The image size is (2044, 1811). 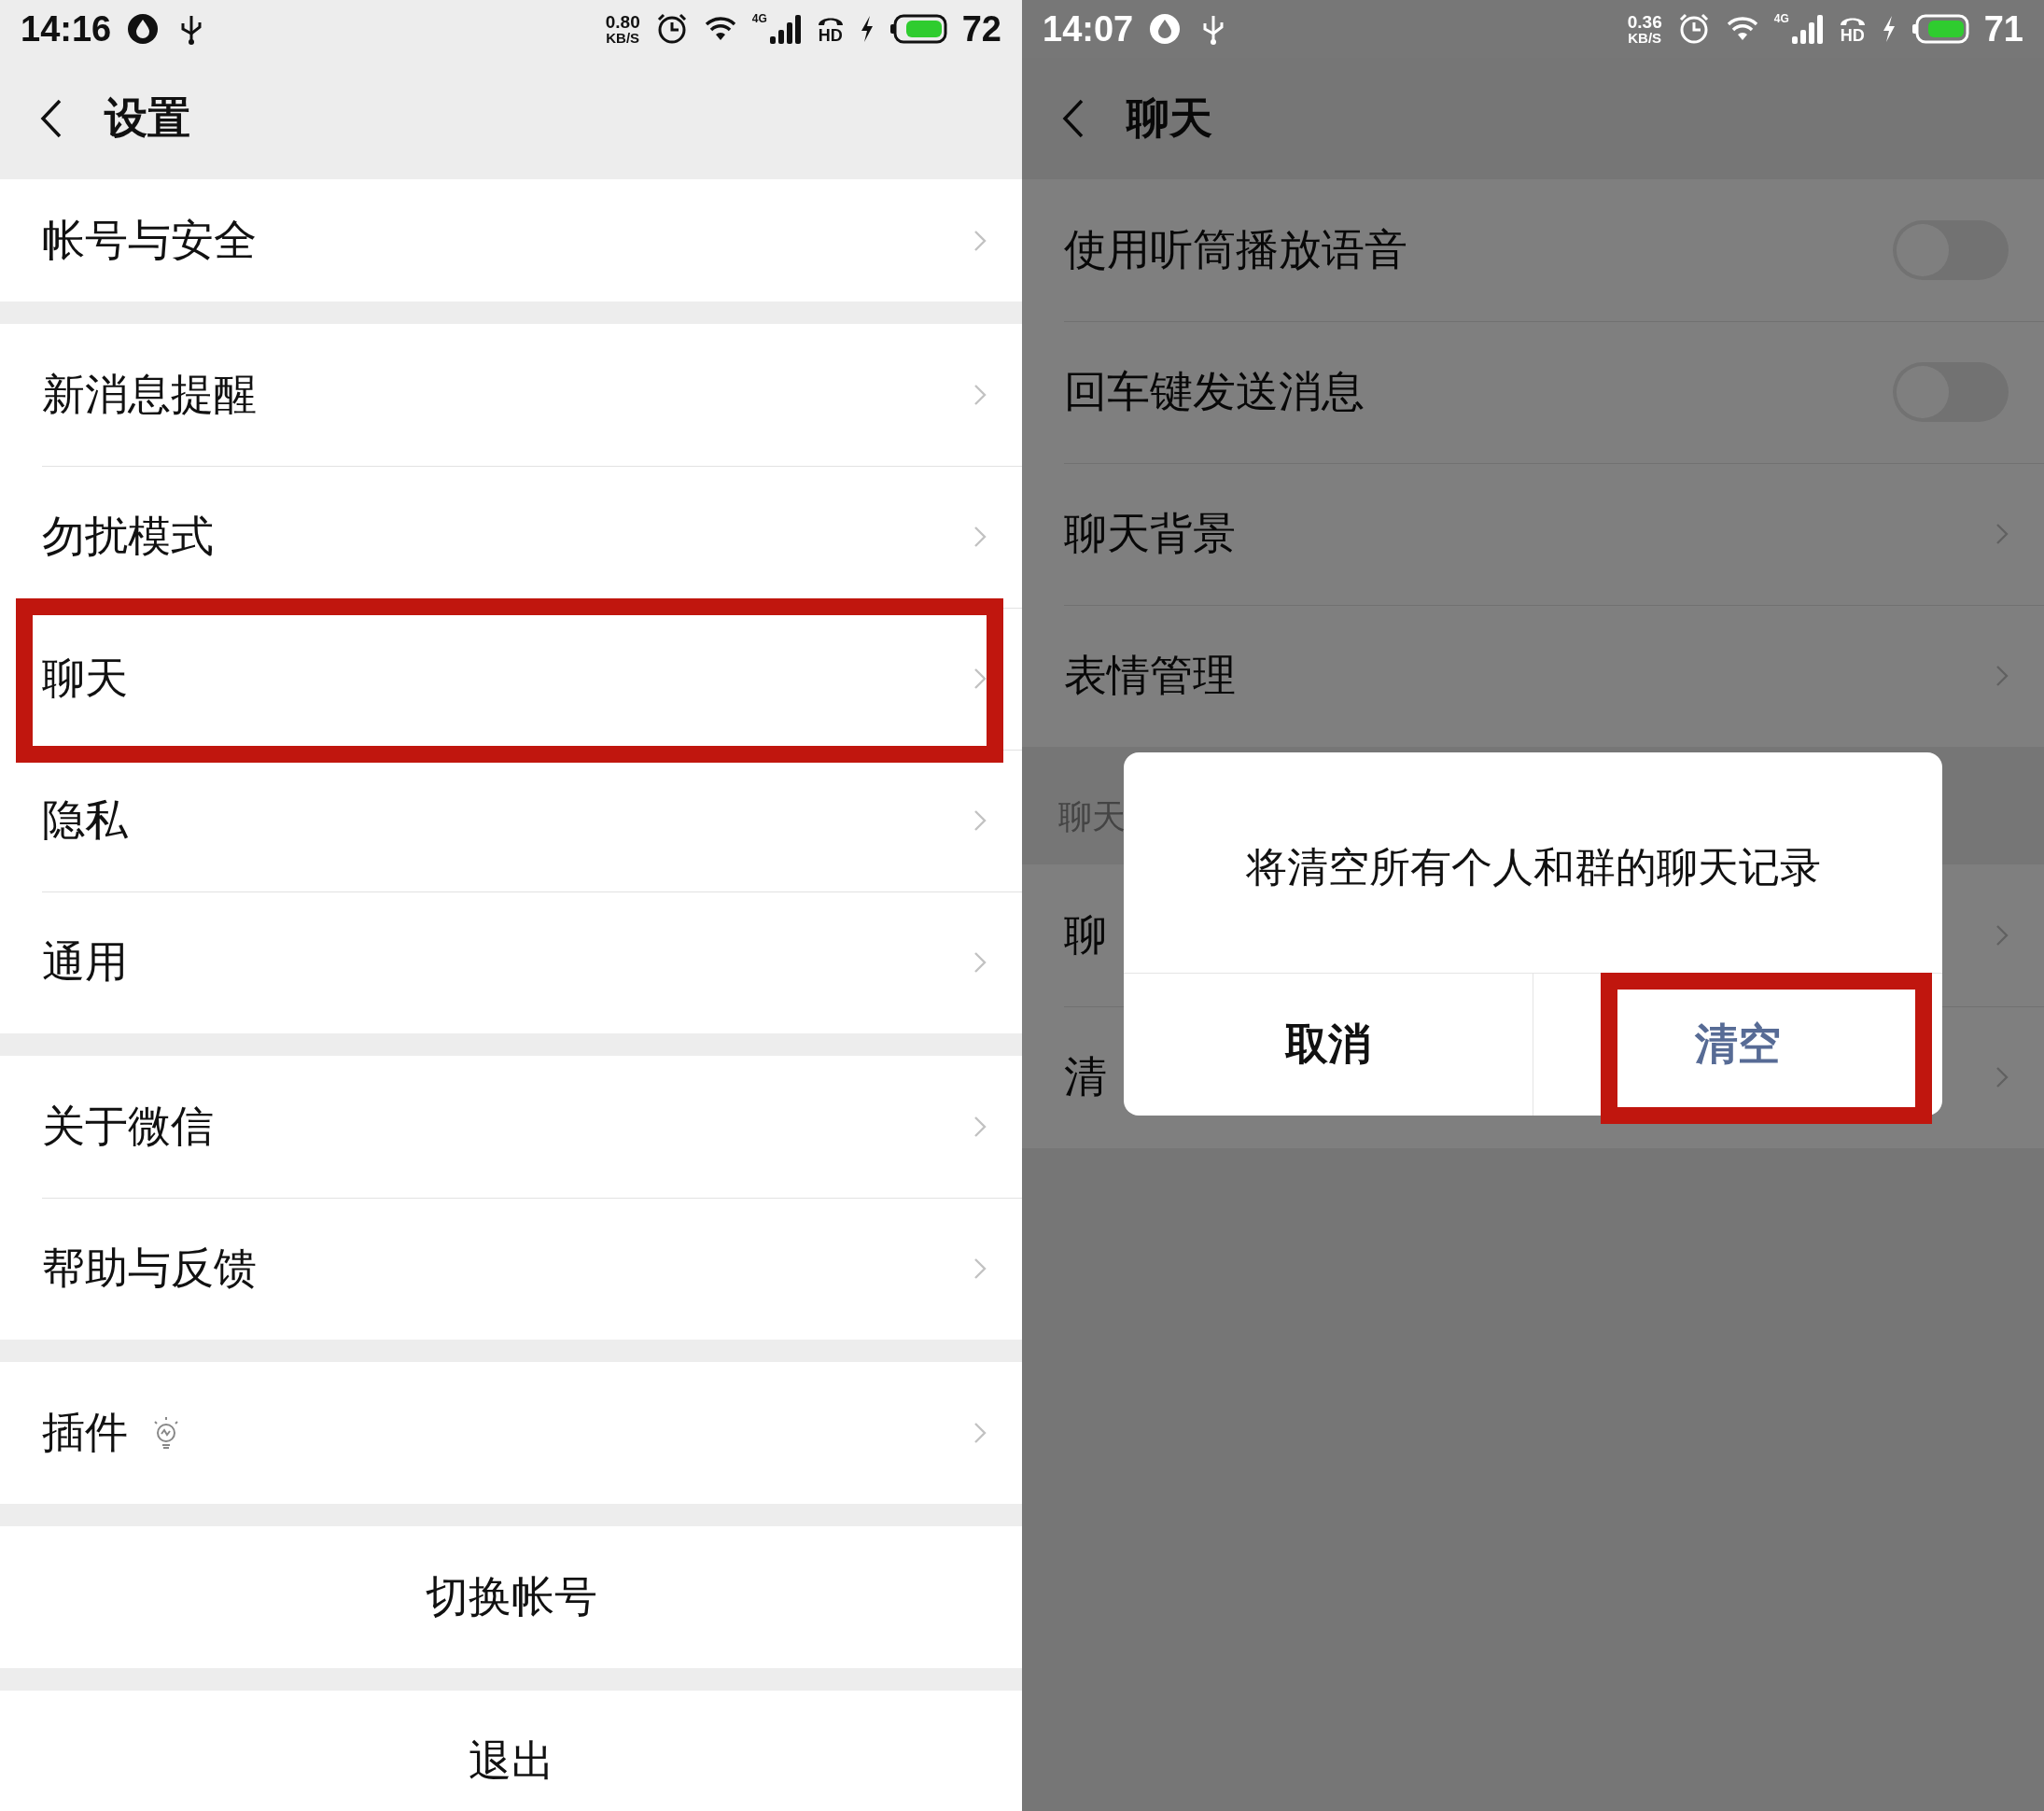 What do you see at coordinates (147, 118) in the screenshot?
I see `page-title: 设置` at bounding box center [147, 118].